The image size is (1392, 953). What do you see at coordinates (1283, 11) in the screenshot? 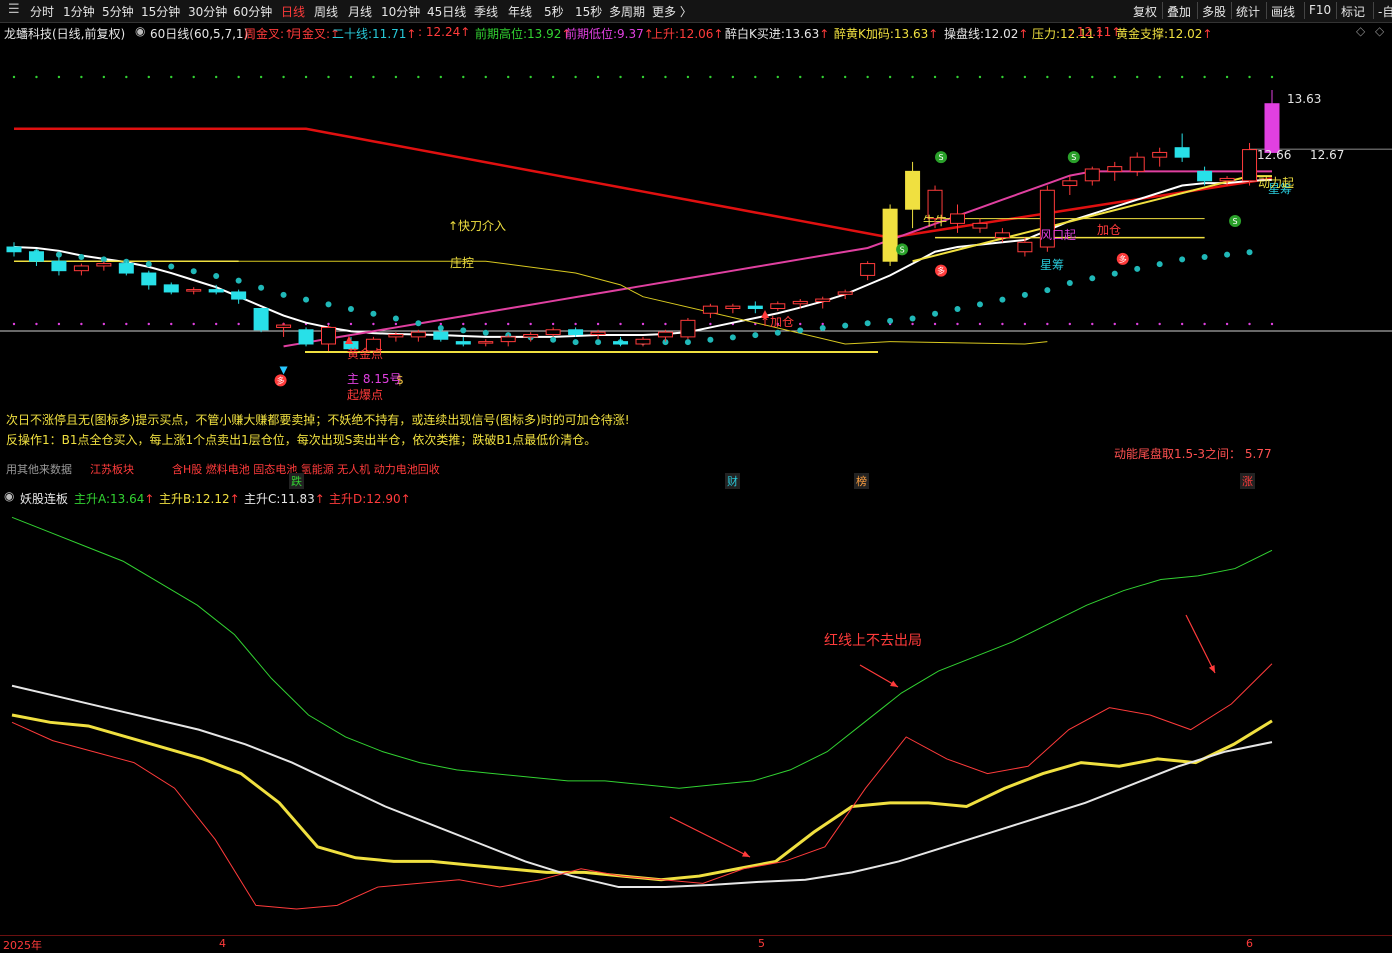
I see `tool-4: 画线` at bounding box center [1283, 11].